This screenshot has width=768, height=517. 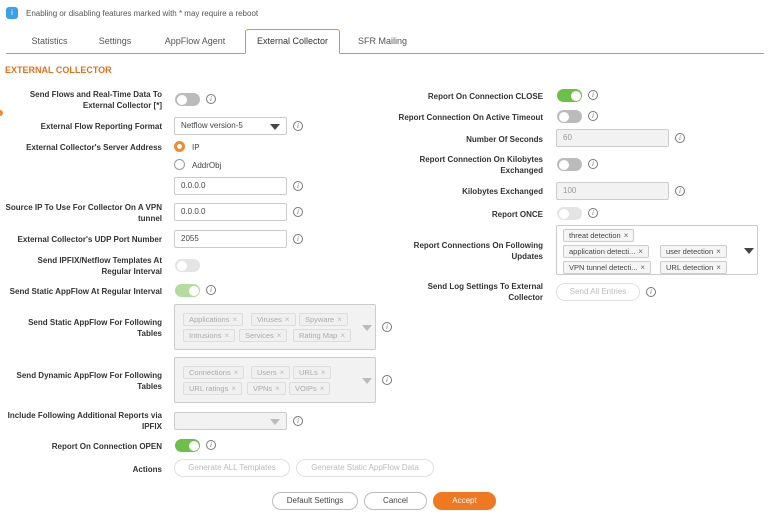 I want to click on send-flows-toggle, so click(x=187, y=99).